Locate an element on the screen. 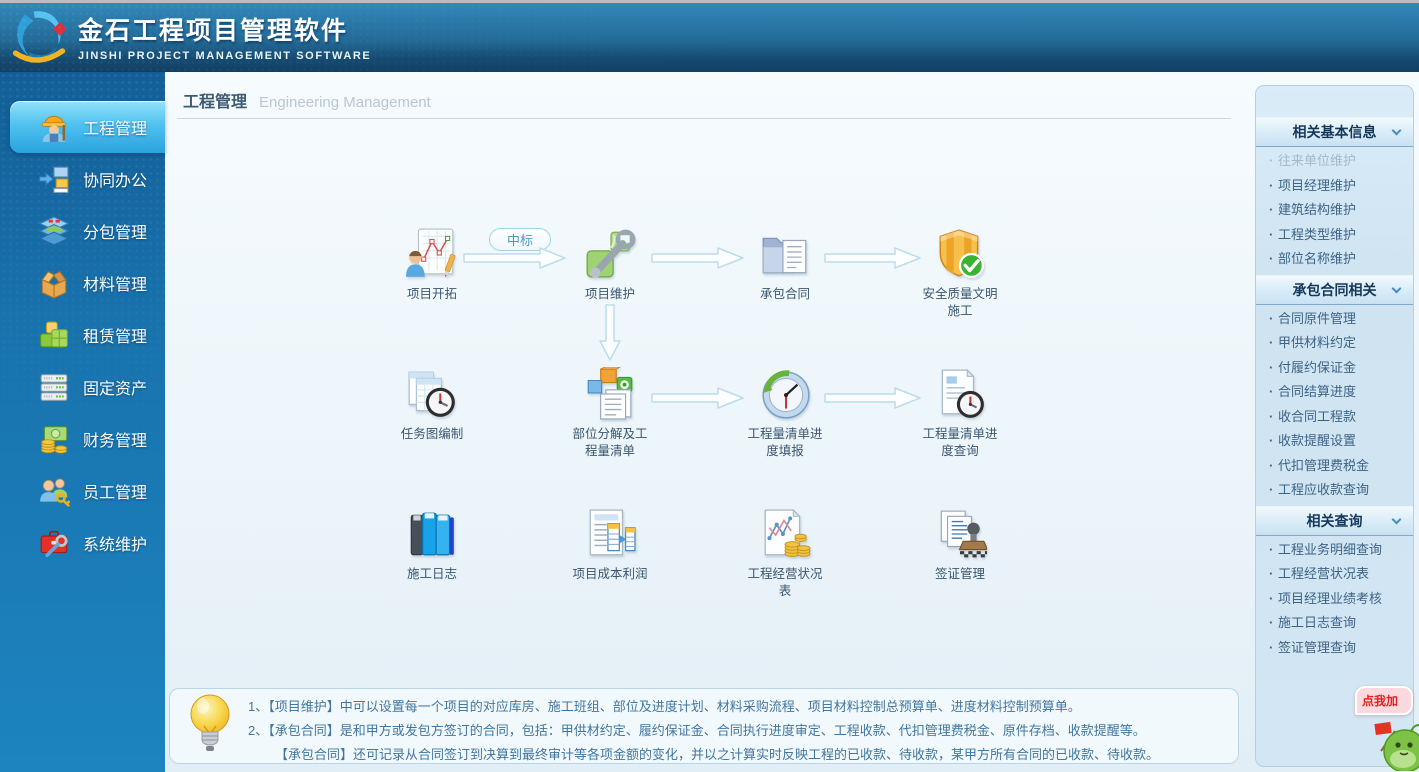 The height and width of the screenshot is (772, 1419). section-header-contract: 承包合同相关 is located at coordinates (1334, 289).